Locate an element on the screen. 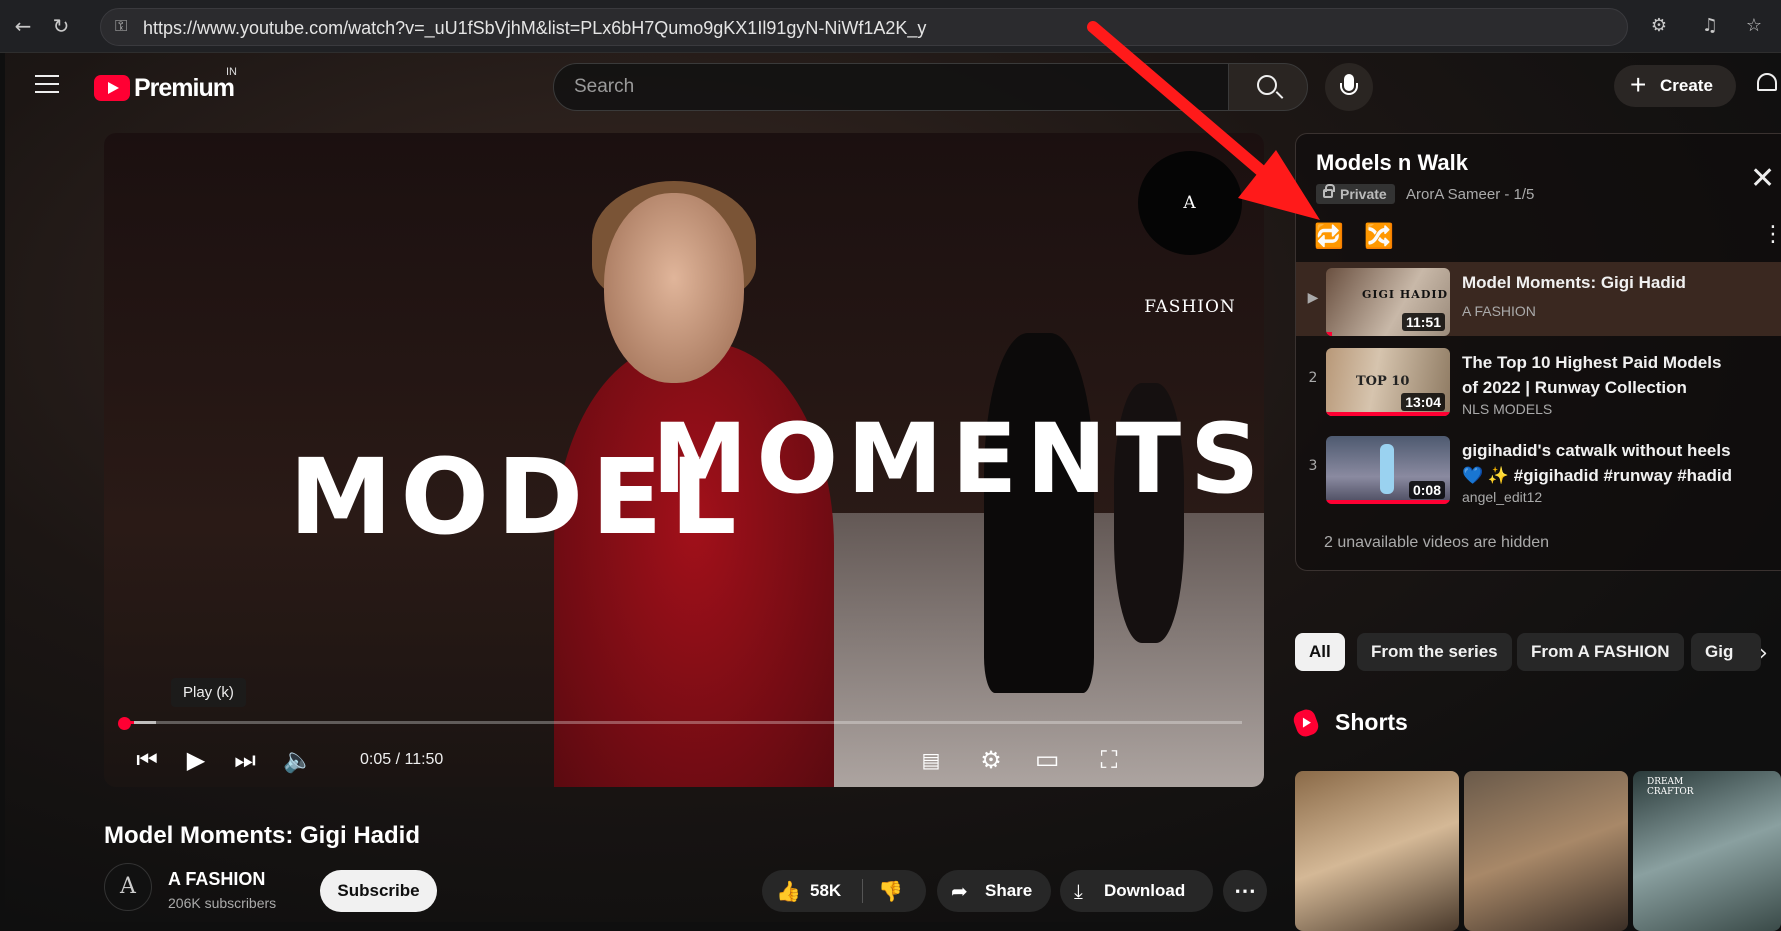  progress-bar is located at coordinates (684, 722).